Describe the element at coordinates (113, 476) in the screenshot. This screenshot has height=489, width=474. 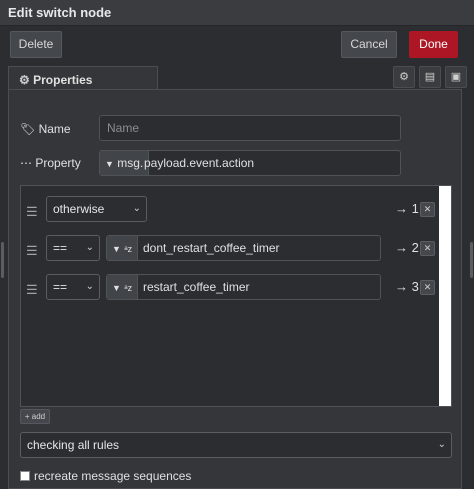
I see `recreate-sequences-label: recreate message sequences` at that location.